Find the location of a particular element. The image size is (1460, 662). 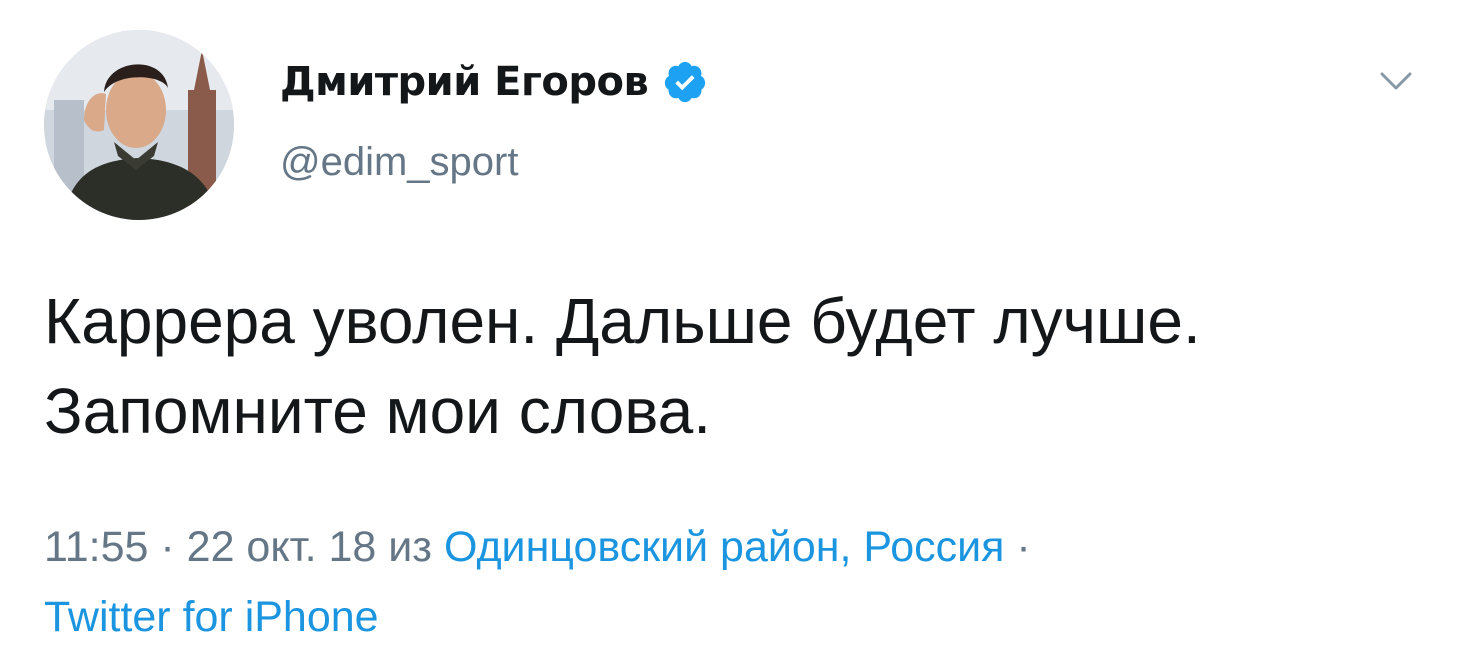

avatar is located at coordinates (139, 125).